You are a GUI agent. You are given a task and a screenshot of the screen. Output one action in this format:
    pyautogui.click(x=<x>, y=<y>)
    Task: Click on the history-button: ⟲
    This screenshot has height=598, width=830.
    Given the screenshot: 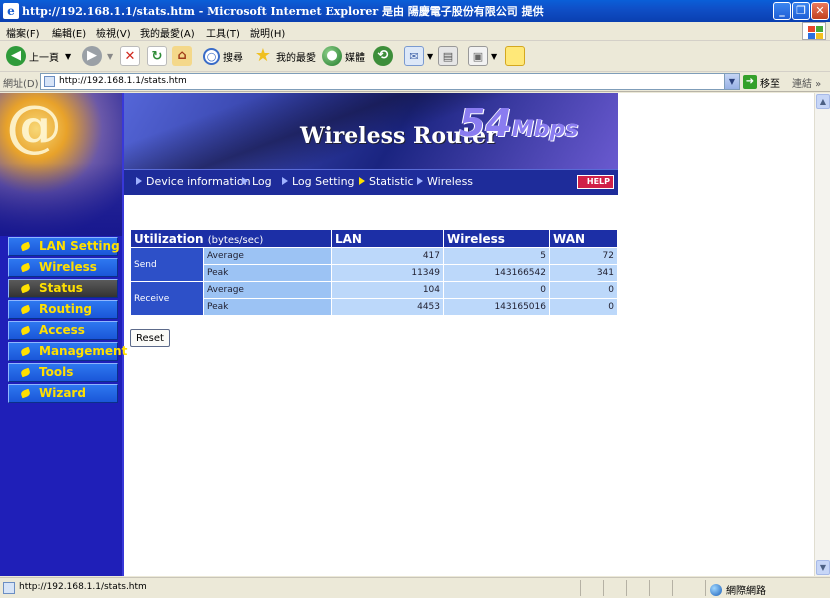 What is the action you would take?
    pyautogui.click(x=384, y=56)
    